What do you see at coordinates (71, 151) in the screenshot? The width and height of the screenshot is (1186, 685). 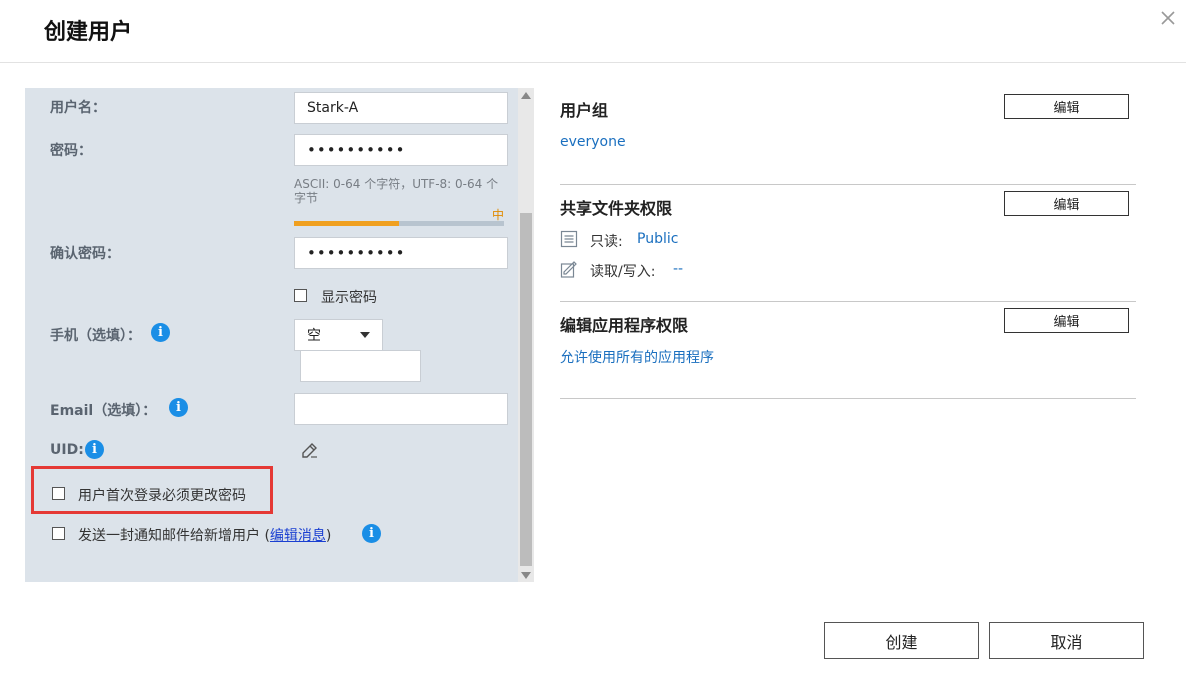 I see `password-label: 密码：` at bounding box center [71, 151].